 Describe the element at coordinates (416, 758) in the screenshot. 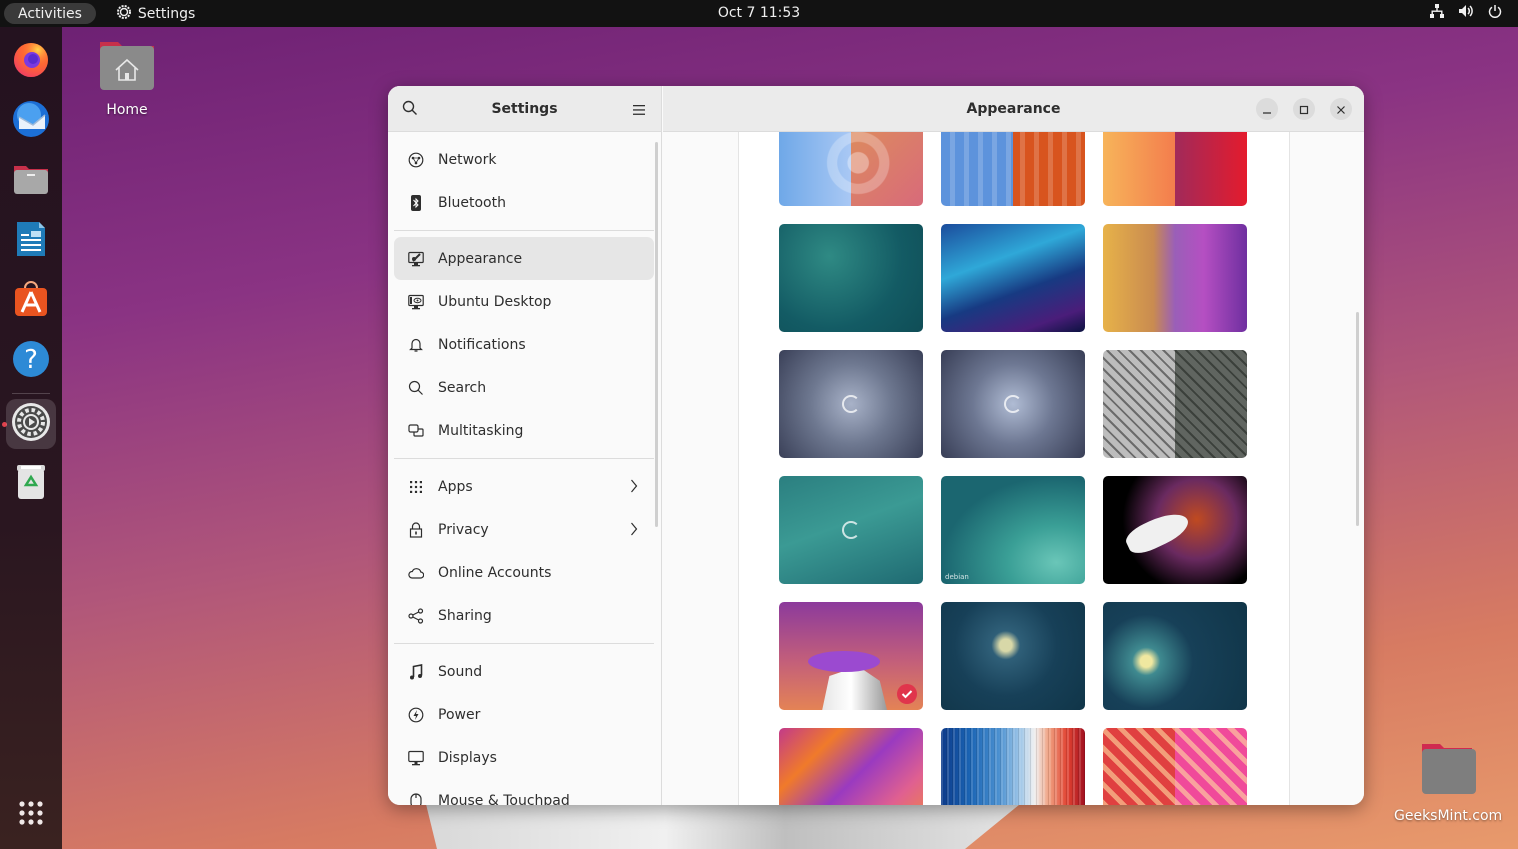

I see `monitor-icon` at that location.